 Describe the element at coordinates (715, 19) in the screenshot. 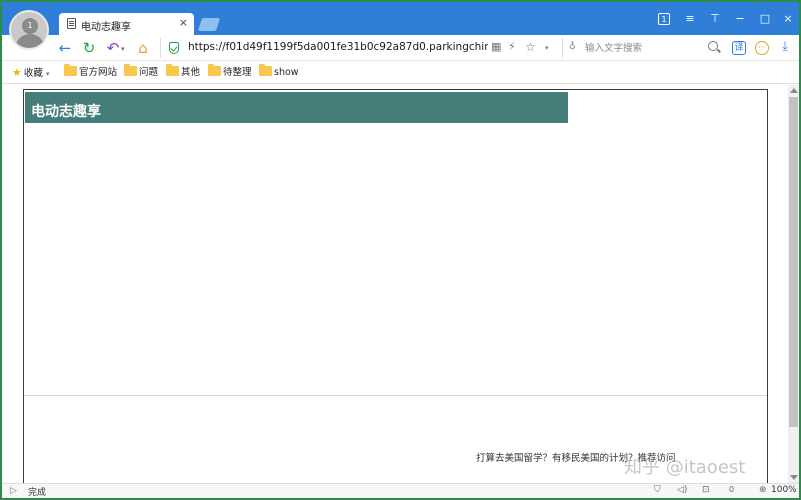

I see `skin-icon: ⊤` at that location.